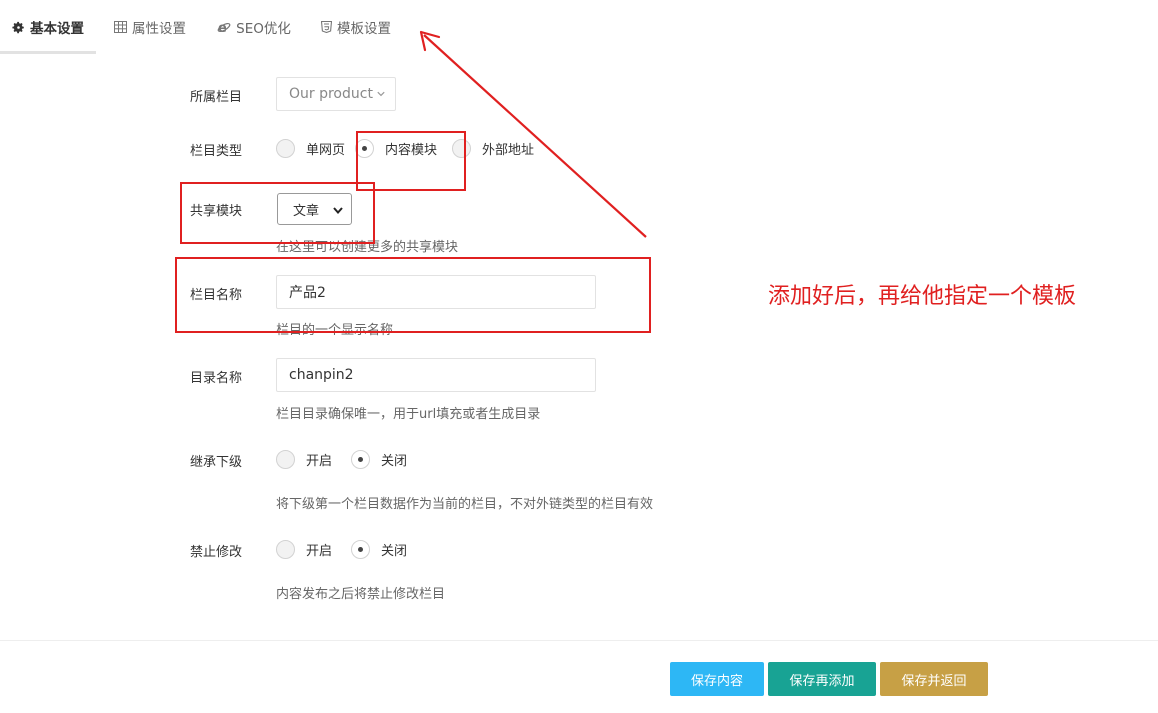  I want to click on annotation-arrow, so click(533, 134).